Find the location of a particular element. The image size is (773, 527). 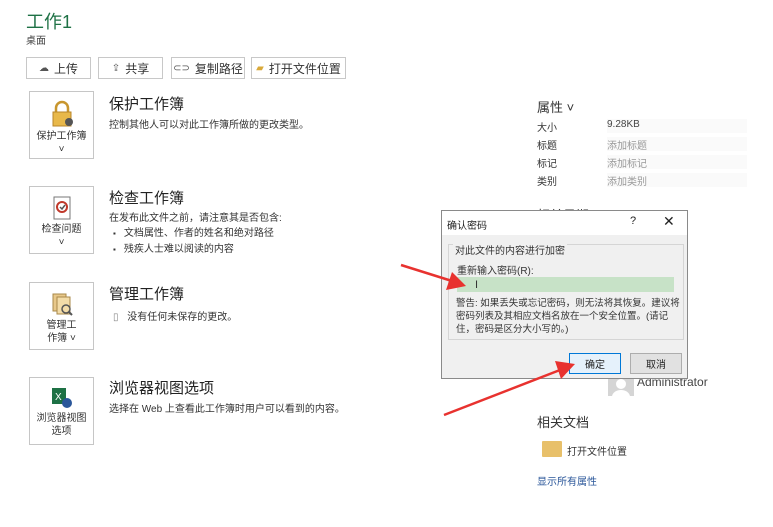

arrow-to-ok-button is located at coordinates (509, 389).